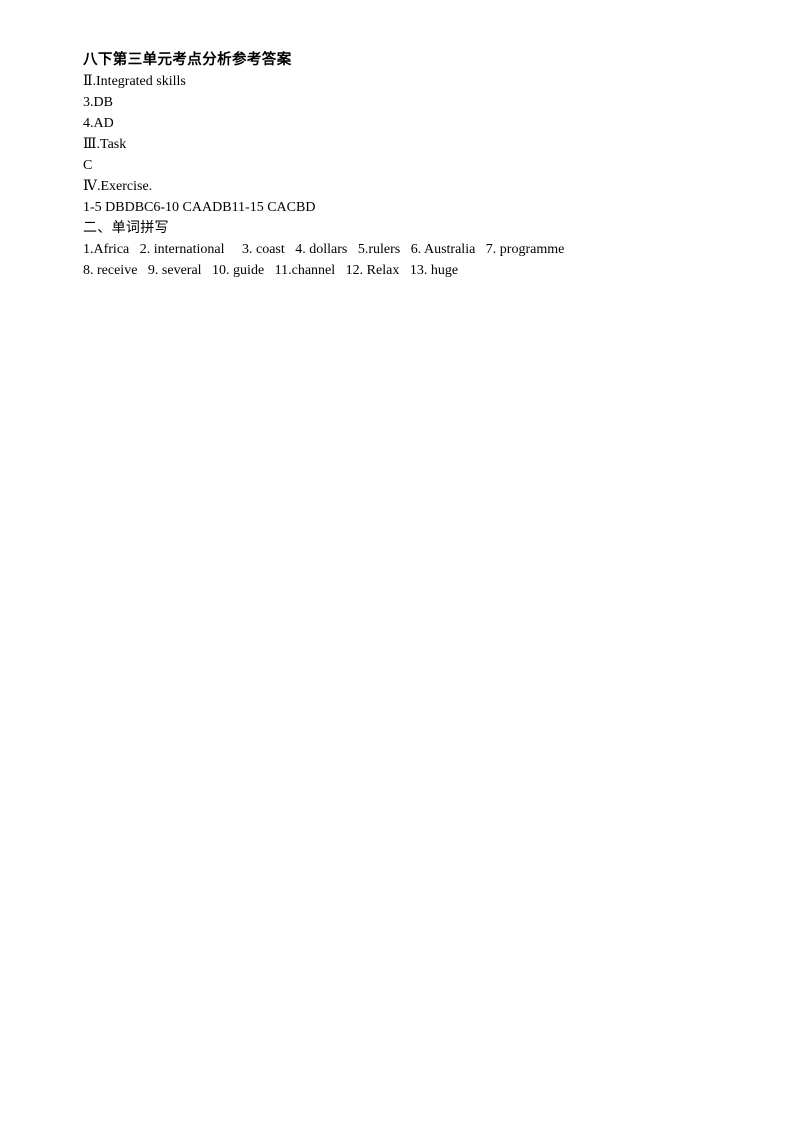 This screenshot has width=794, height=1123. Describe the element at coordinates (126, 228) in the screenshot. I see `section-heading-word-spelling: 二、单词拼写` at that location.